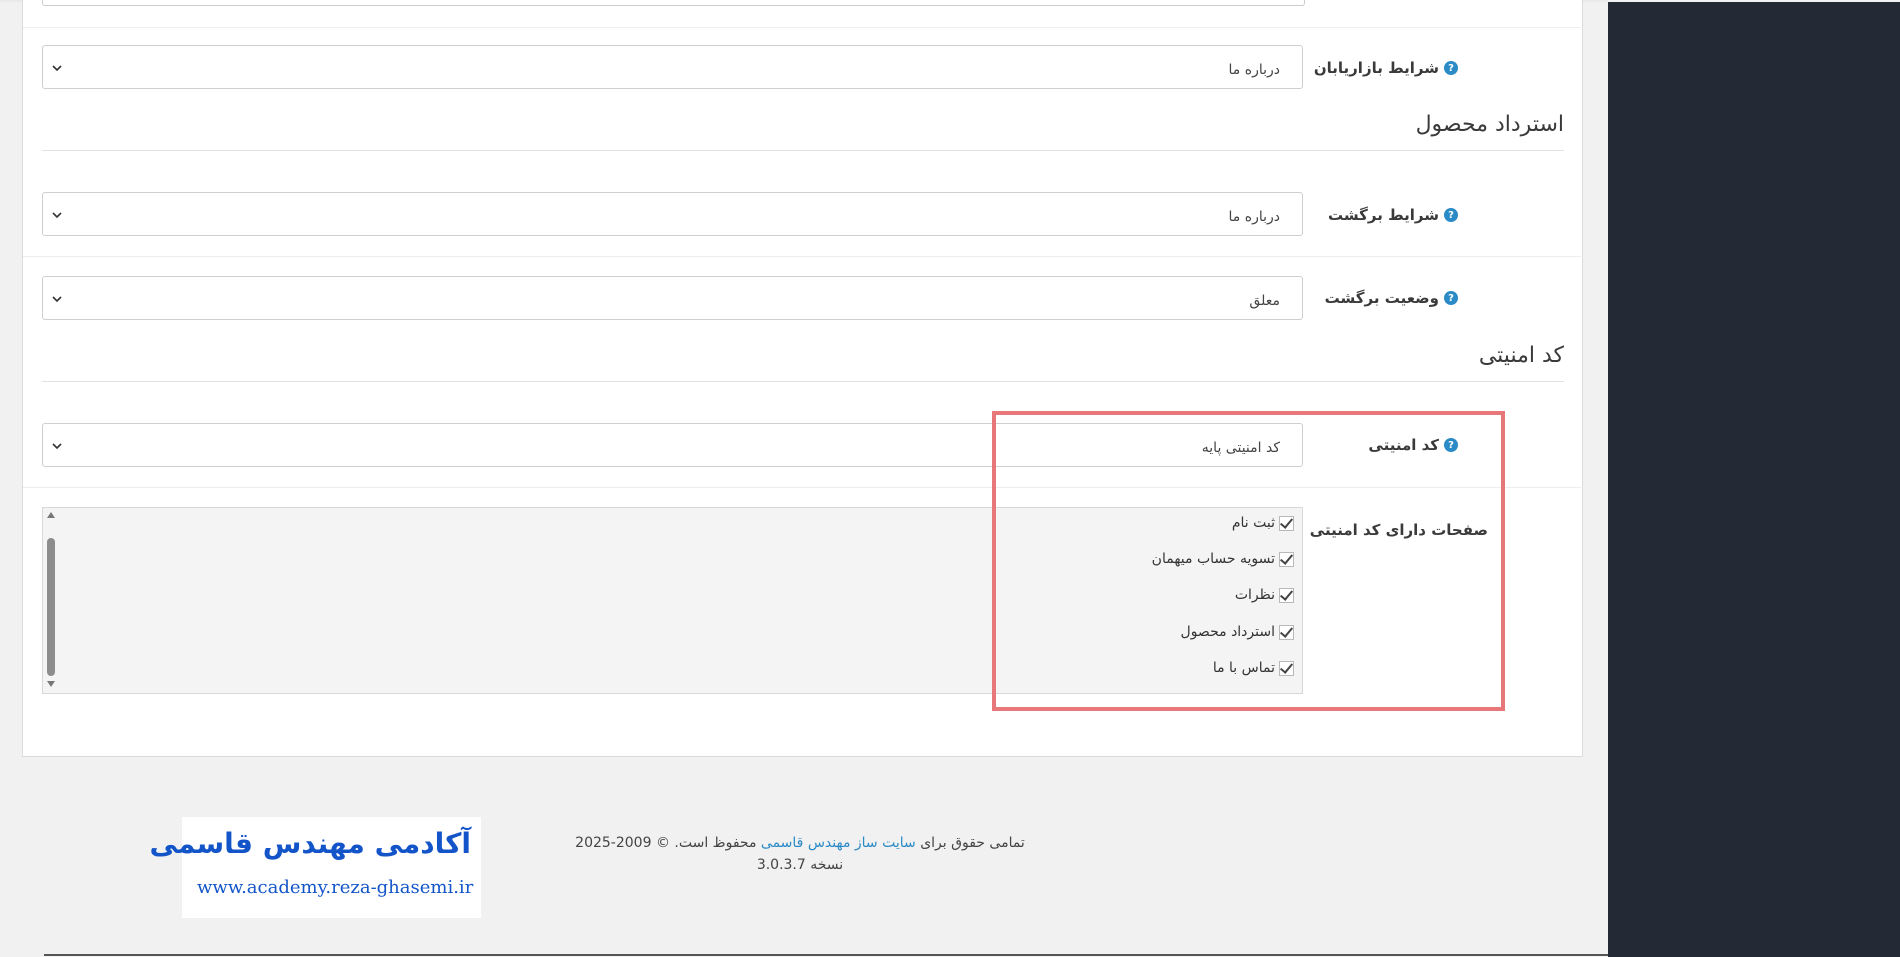 This screenshot has height=957, width=1900. I want to click on return-status-value: معلق, so click(1264, 301).